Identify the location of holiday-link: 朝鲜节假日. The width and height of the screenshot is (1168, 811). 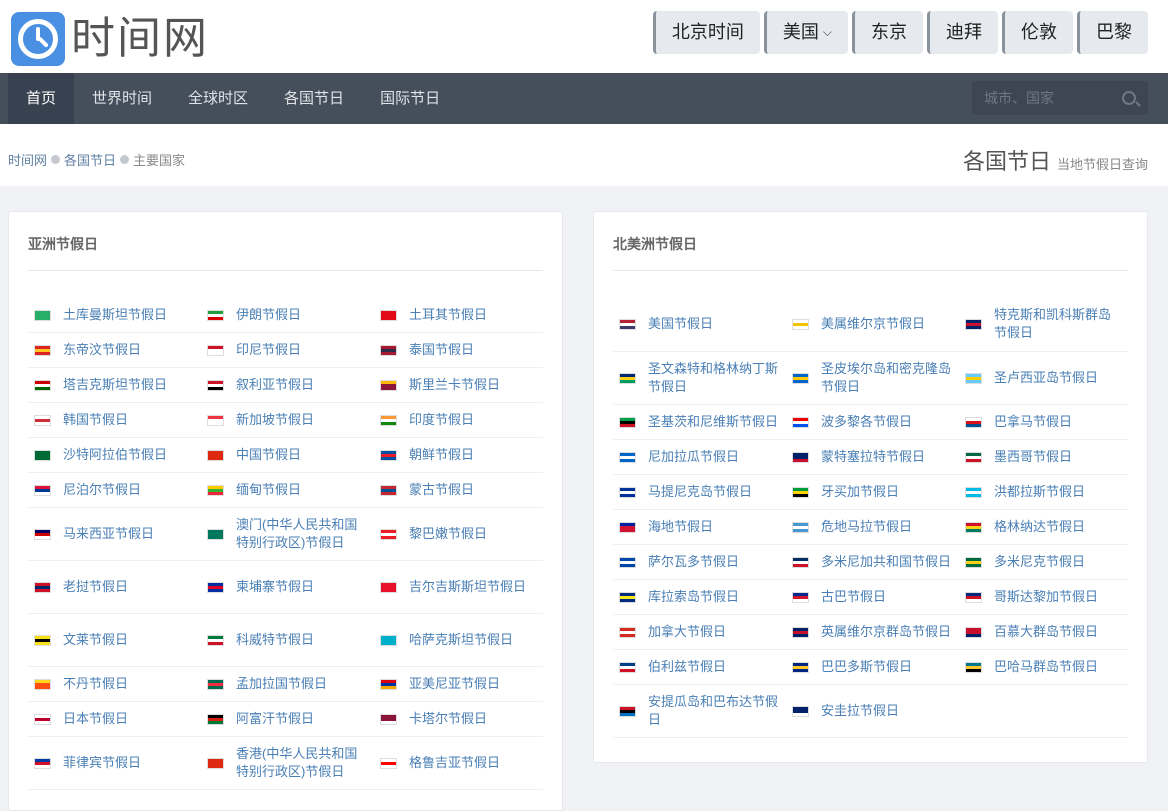
(458, 455).